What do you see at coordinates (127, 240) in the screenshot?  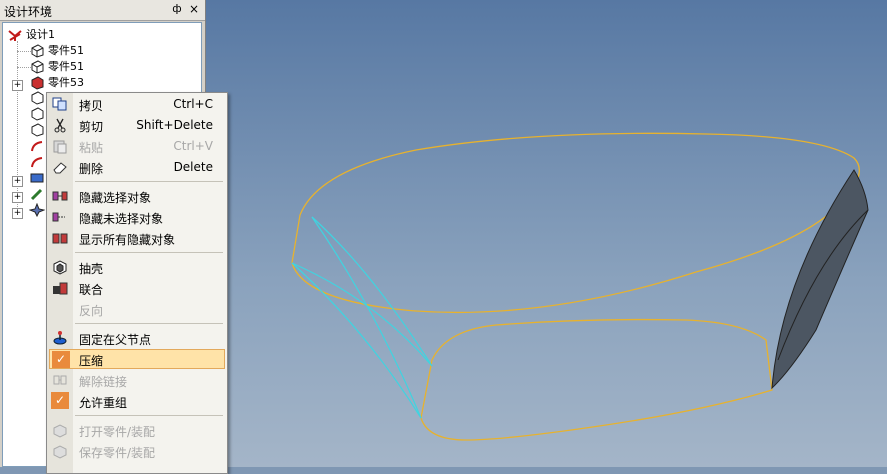 I see `menu-label: 显示所有隐藏对象` at bounding box center [127, 240].